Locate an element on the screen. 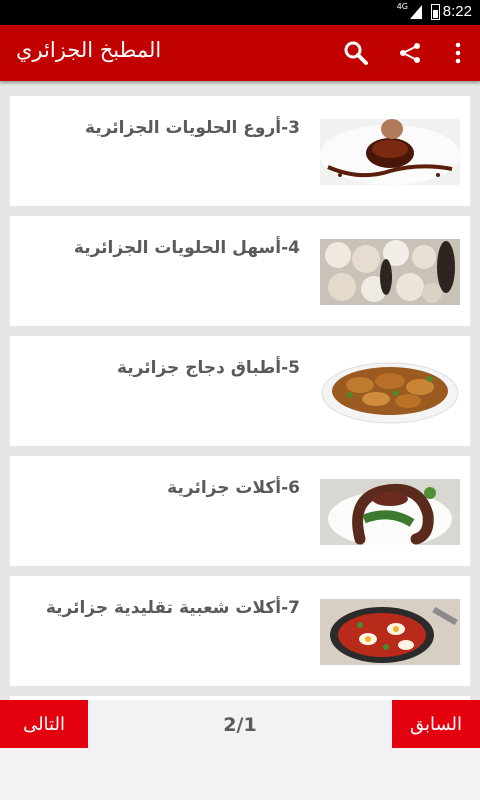 This screenshot has width=480, height=800. list-item: 5-أطباق دجاج جزائرية is located at coordinates (240, 391).